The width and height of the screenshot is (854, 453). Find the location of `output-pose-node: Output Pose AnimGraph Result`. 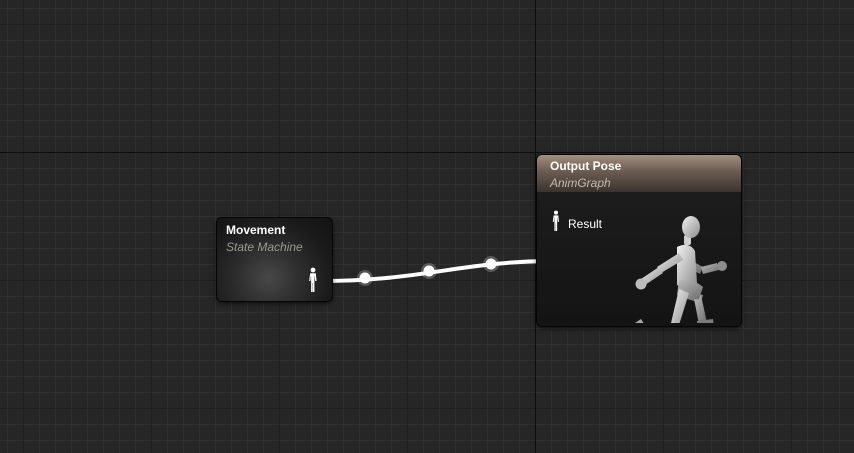

output-pose-node: Output Pose AnimGraph Result is located at coordinates (639, 240).